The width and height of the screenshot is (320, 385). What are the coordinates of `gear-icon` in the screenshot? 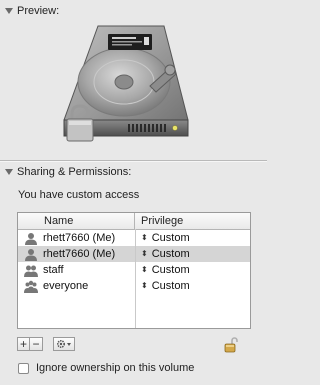 It's located at (63, 344).